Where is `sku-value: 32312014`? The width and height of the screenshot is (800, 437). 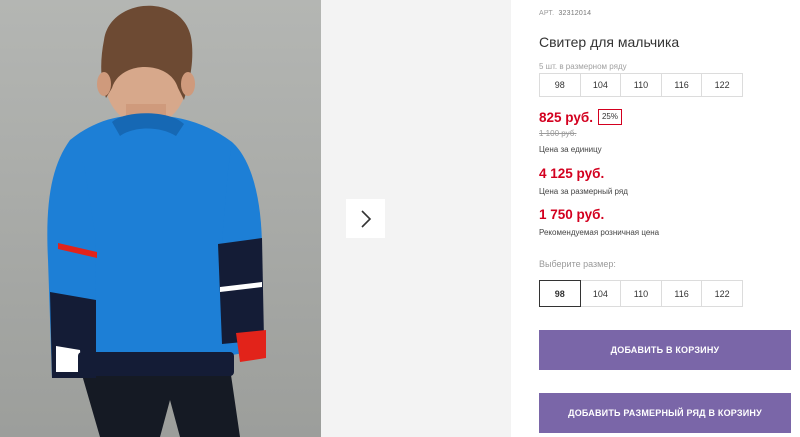
sku-value: 32312014 is located at coordinates (575, 13).